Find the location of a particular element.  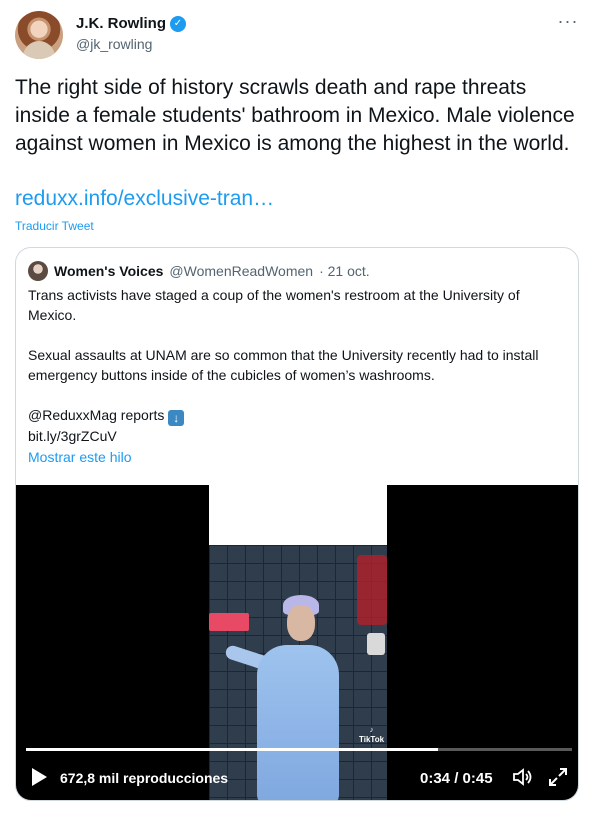

quoted-tweet-date: · 21 oct. is located at coordinates (344, 271).